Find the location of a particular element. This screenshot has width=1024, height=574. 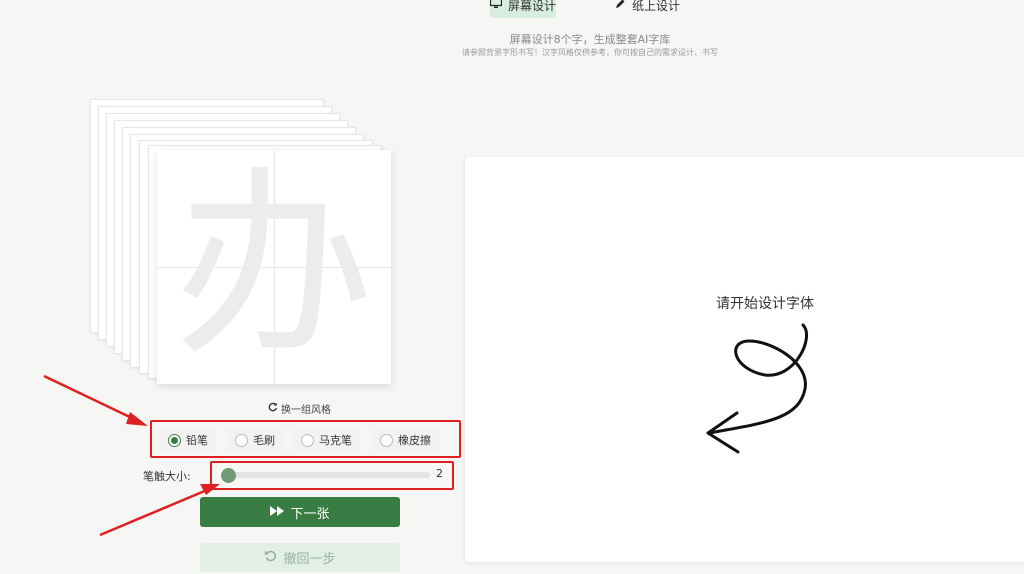

brush-label: 橡皮擦 is located at coordinates (414, 440).